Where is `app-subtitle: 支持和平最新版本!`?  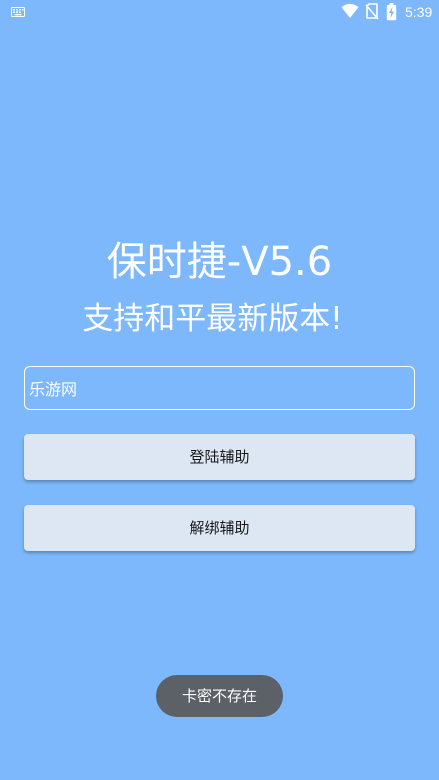
app-subtitle: 支持和平最新版本! is located at coordinates (212, 319).